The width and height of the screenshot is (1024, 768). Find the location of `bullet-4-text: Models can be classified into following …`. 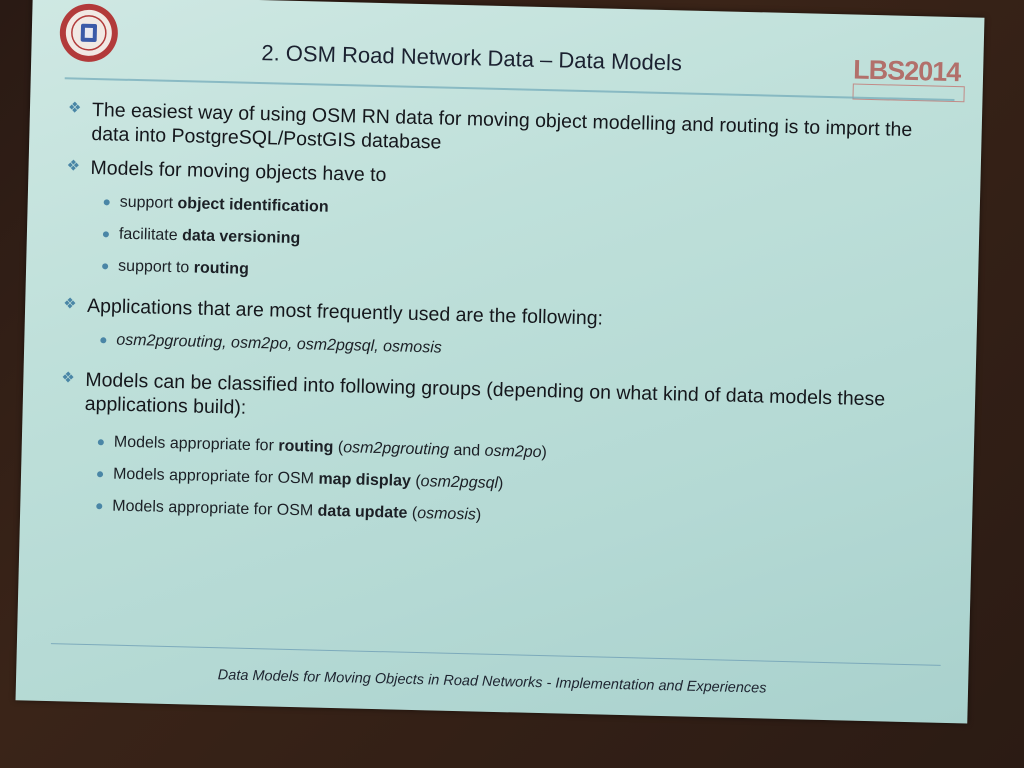

bullet-4-text: Models can be classified into following … is located at coordinates (485, 393).